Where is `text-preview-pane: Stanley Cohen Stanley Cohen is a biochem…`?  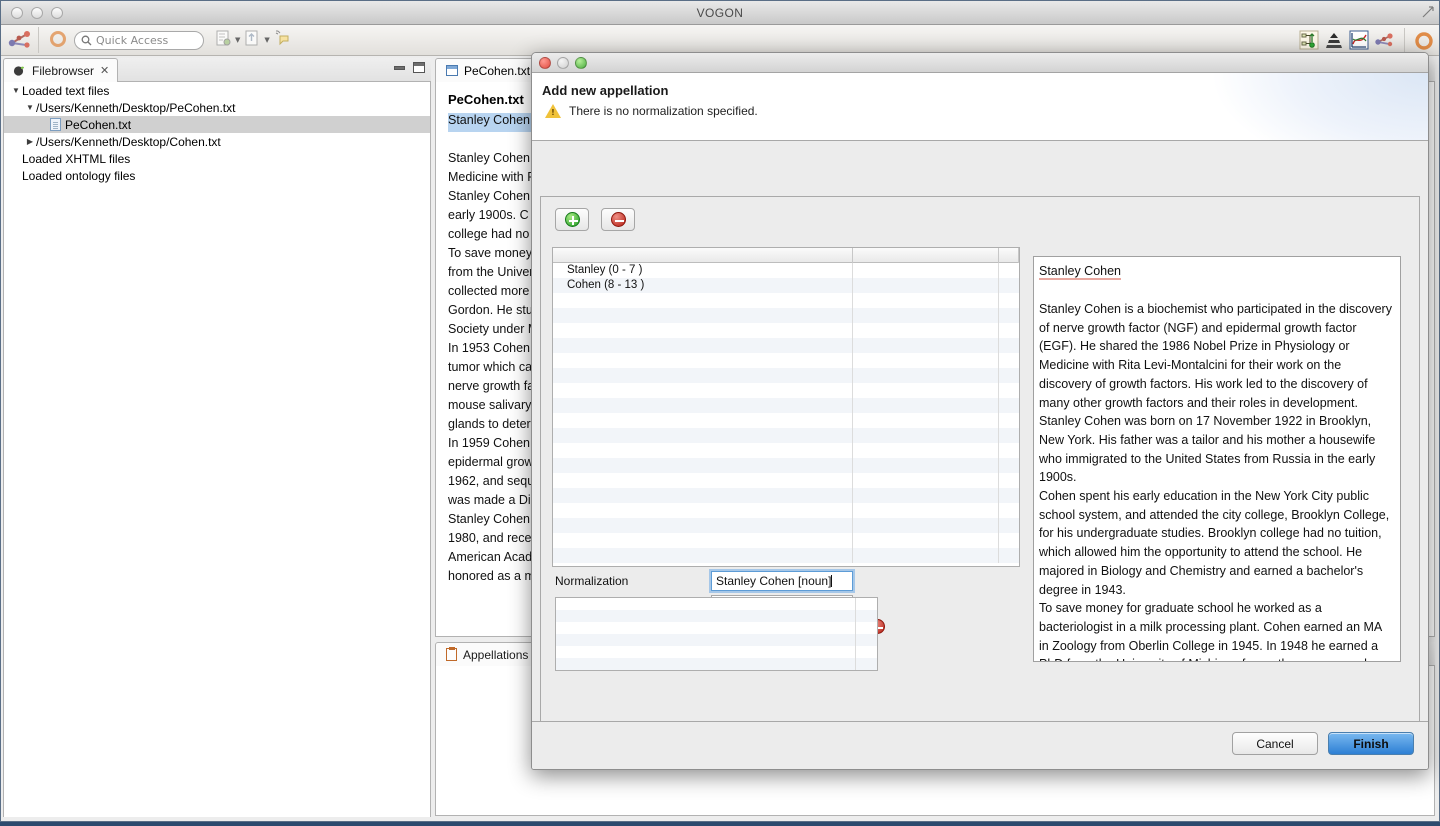 text-preview-pane: Stanley Cohen Stanley Cohen is a biochem… is located at coordinates (1217, 459).